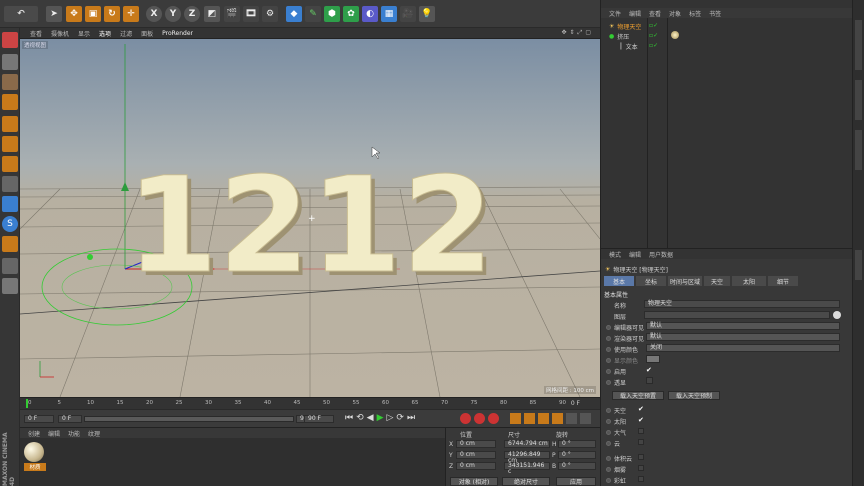  What do you see at coordinates (173, 14) in the screenshot?
I see `y-axis-icon: Y` at bounding box center [173, 14].